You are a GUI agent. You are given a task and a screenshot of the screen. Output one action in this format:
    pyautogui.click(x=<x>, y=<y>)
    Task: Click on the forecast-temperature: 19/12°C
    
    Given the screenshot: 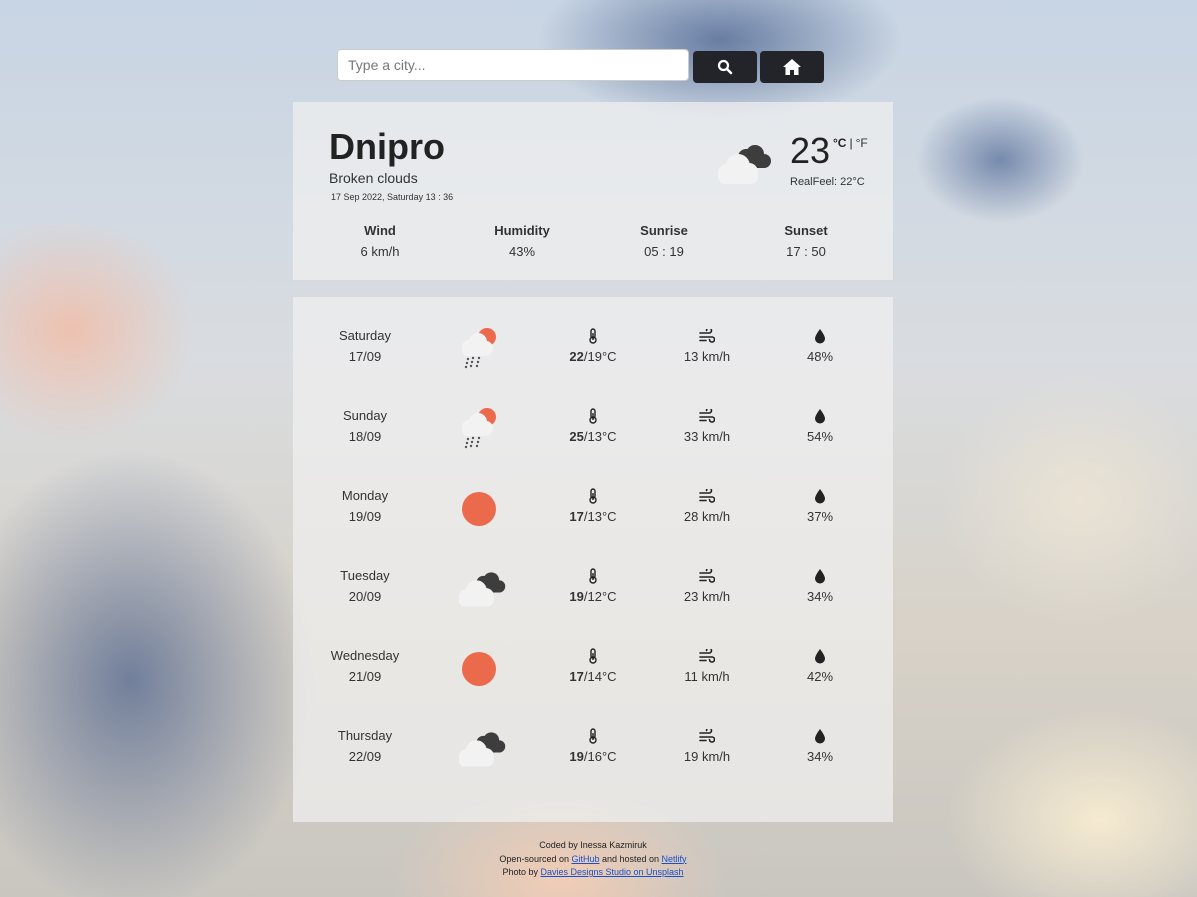 What is the action you would take?
    pyautogui.click(x=593, y=586)
    